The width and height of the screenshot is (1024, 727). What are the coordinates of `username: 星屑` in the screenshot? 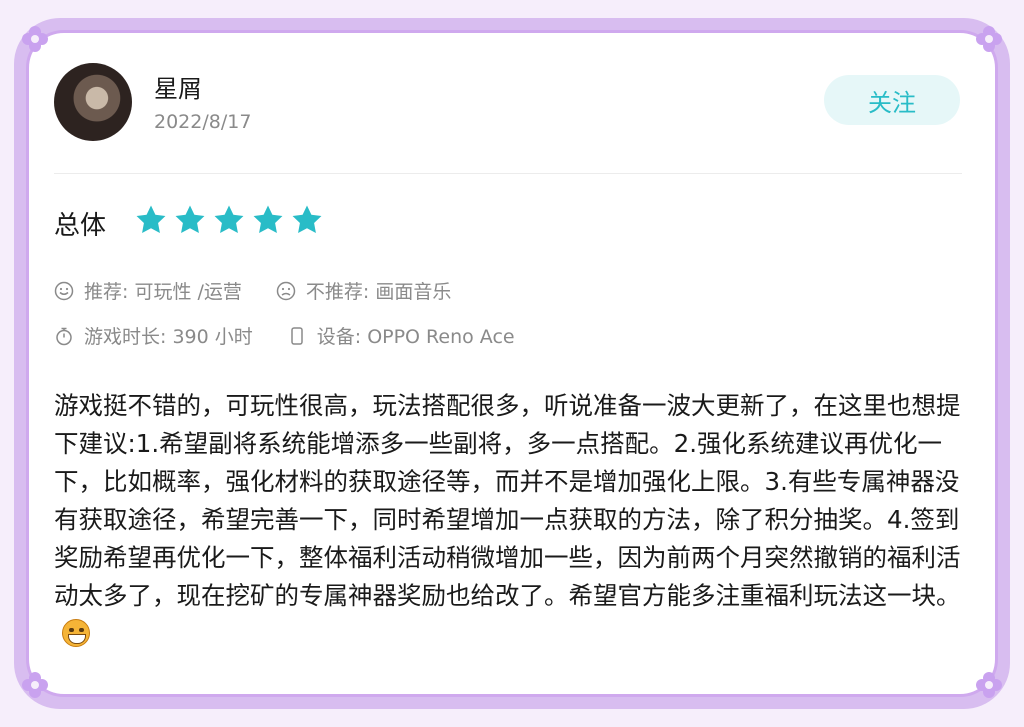 It's located at (178, 86).